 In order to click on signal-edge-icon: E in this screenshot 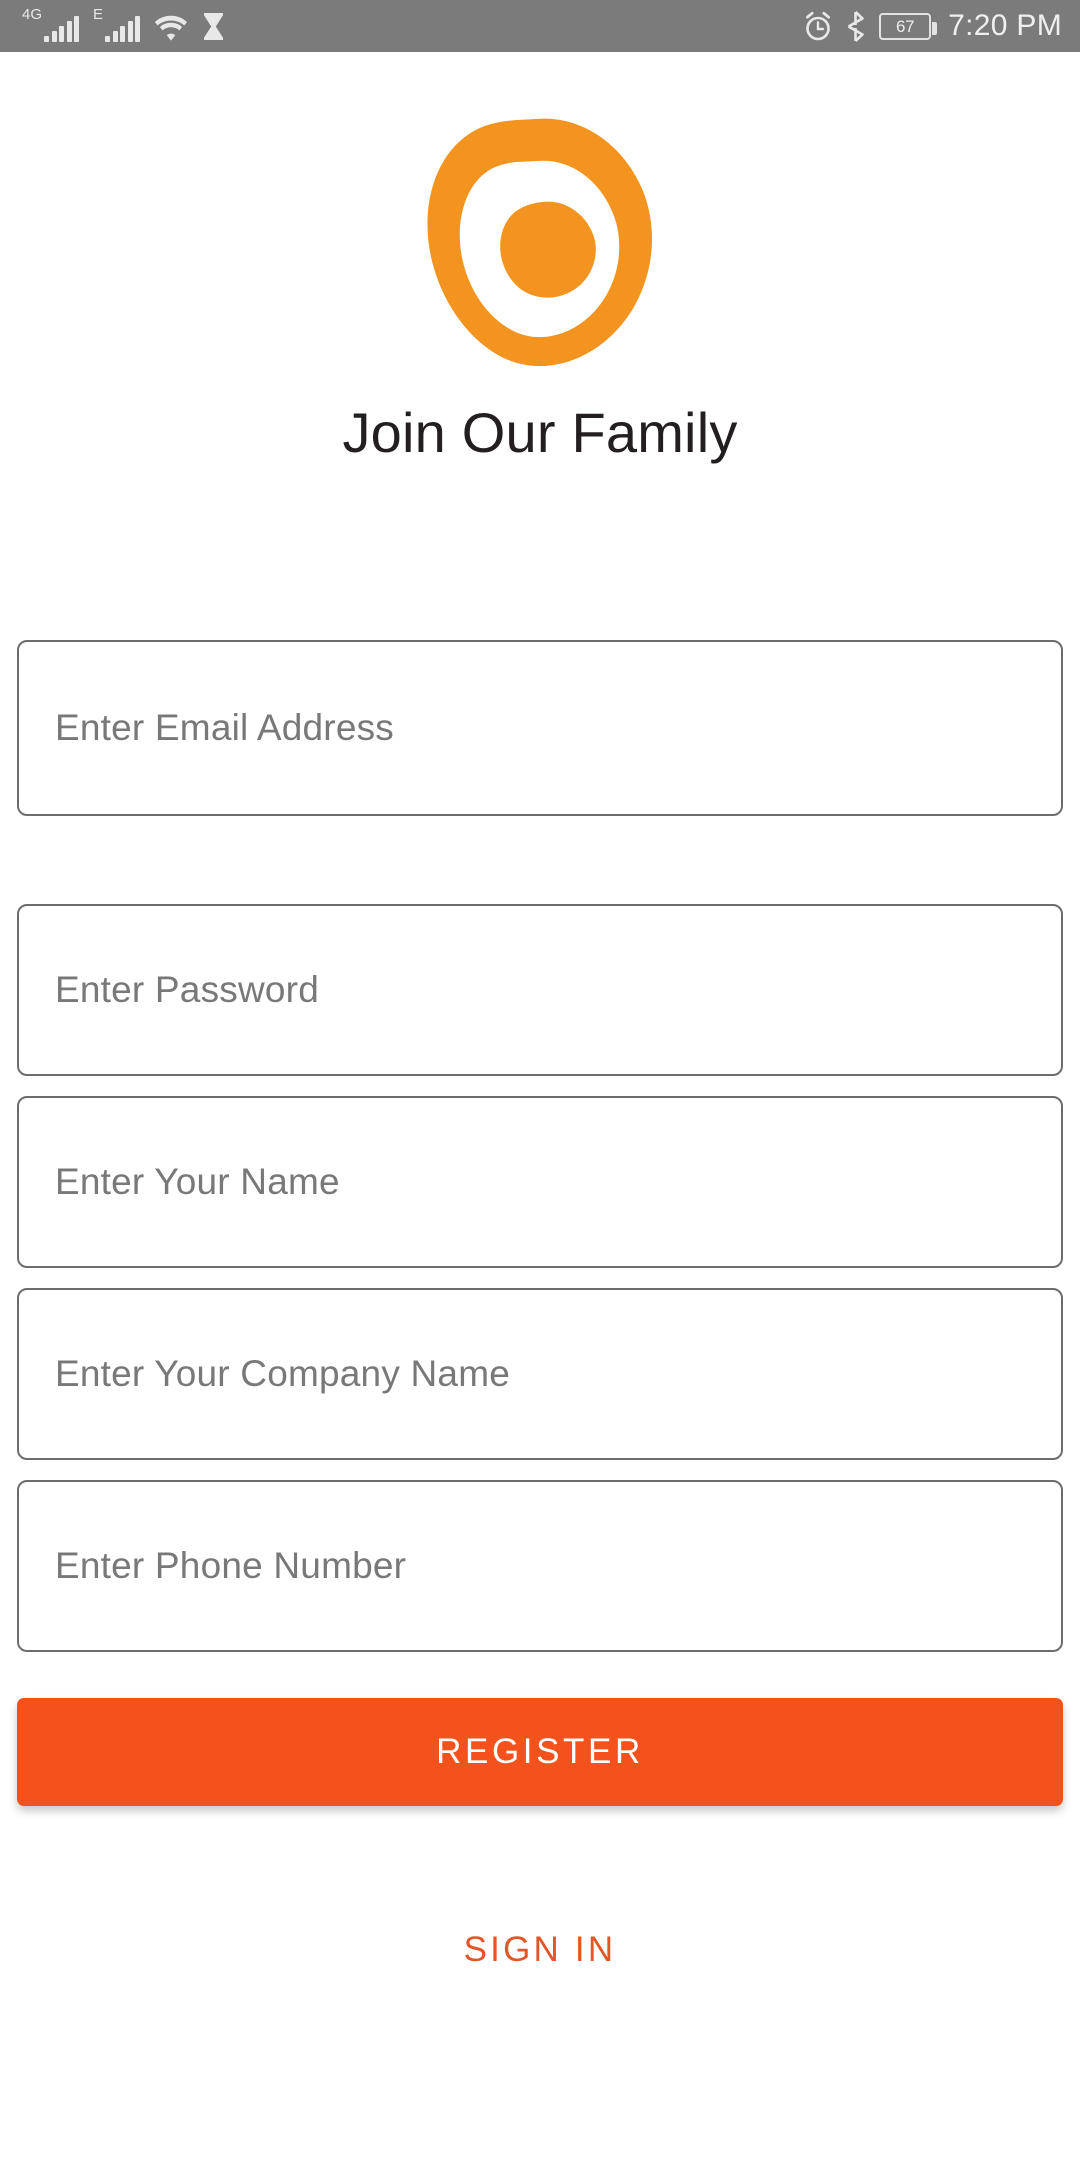, I will do `click(117, 24)`.